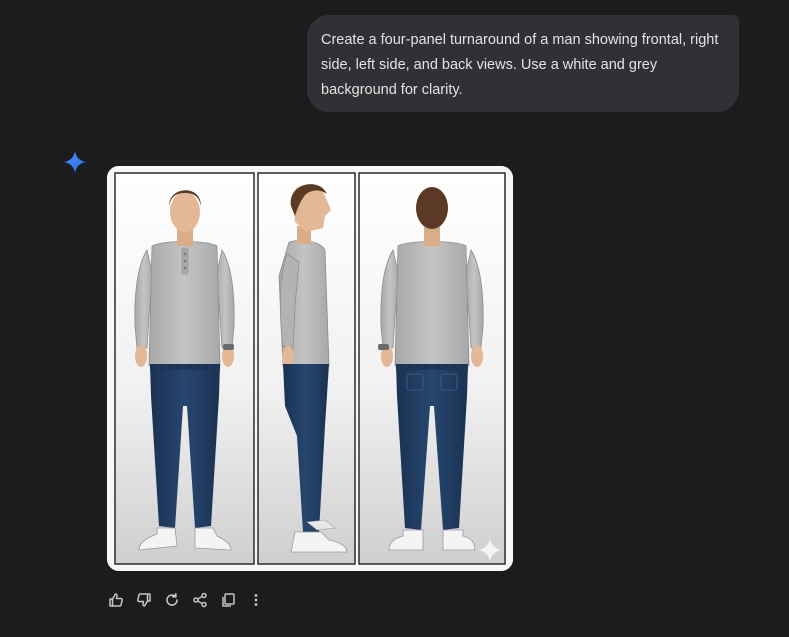 This screenshot has height=637, width=789. I want to click on share-icon, so click(200, 600).